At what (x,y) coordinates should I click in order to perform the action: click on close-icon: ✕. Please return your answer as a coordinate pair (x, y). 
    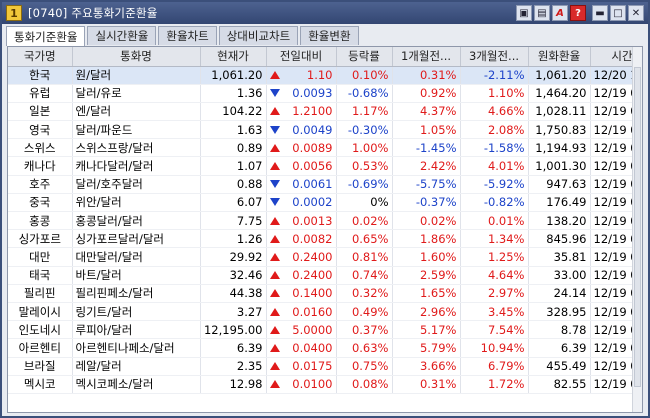
    Looking at the image, I should click on (636, 13).